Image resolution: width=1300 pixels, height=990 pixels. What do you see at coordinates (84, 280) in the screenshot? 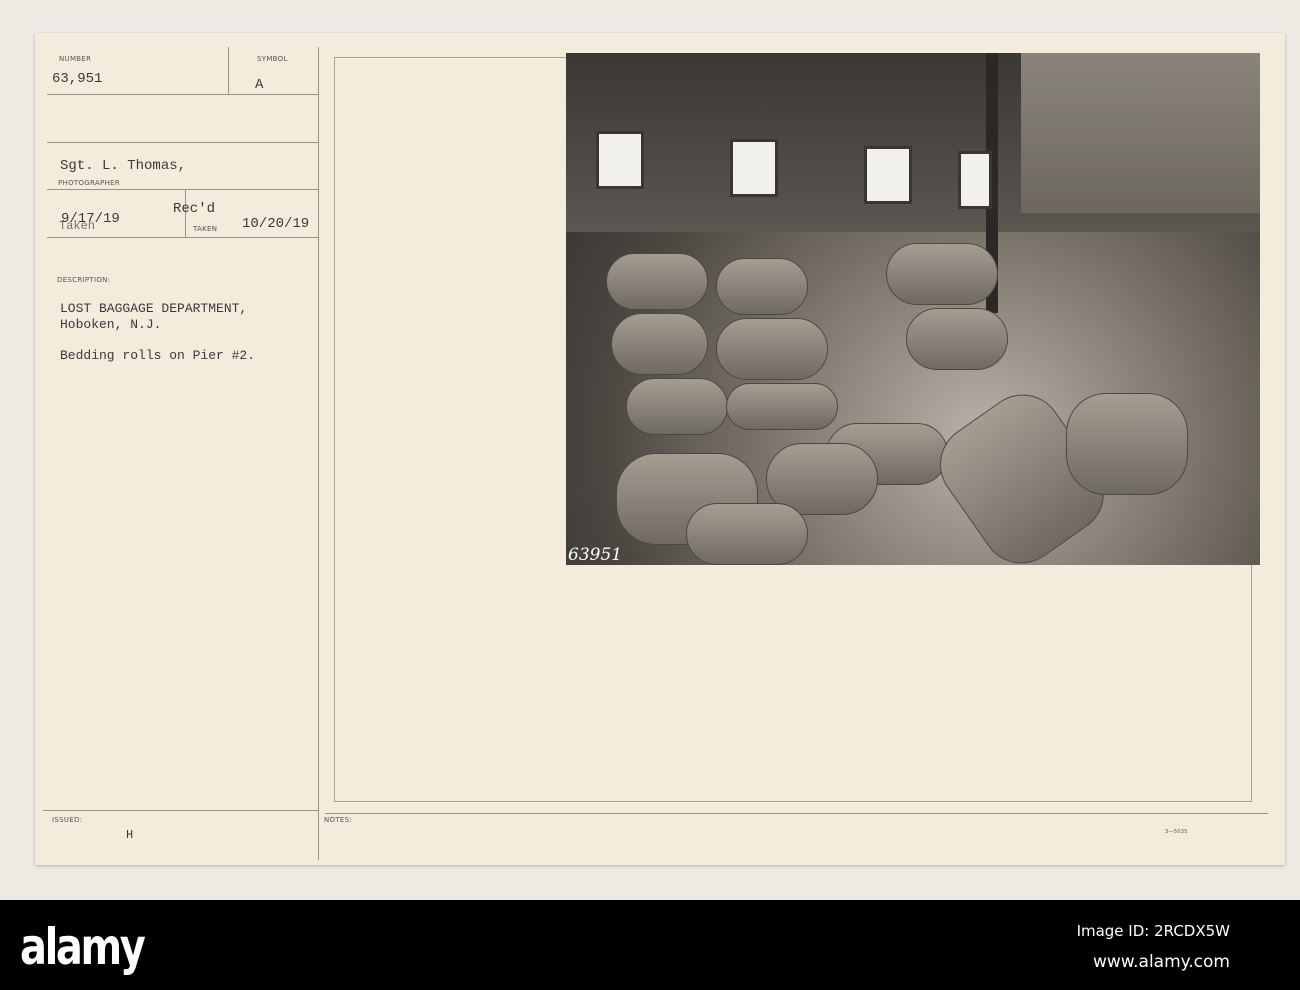
I see `description-label: DESCRIPTION:` at bounding box center [84, 280].